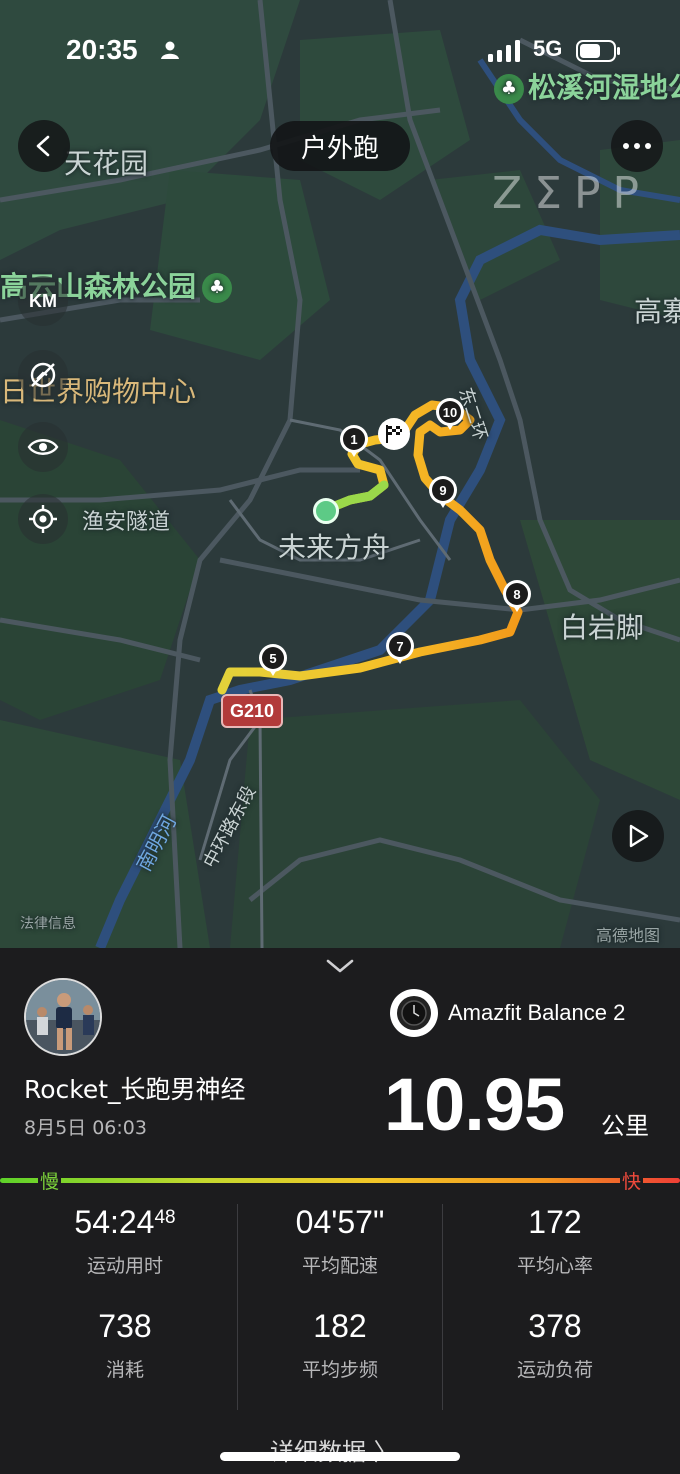 The width and height of the screenshot is (680, 1474). Describe the element at coordinates (43, 301) in the screenshot. I see `unit-toggle-button: KM` at that location.